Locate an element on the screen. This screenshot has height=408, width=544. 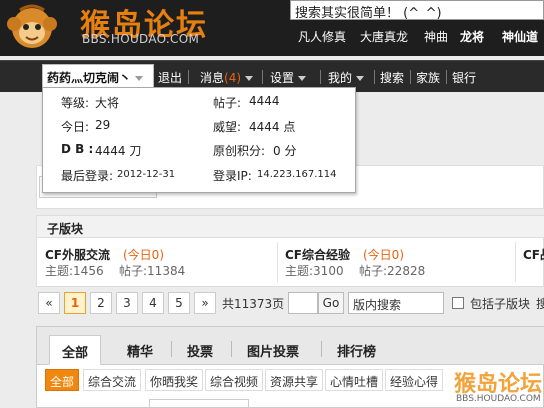
mine-menu: 我的 is located at coordinates (346, 77).